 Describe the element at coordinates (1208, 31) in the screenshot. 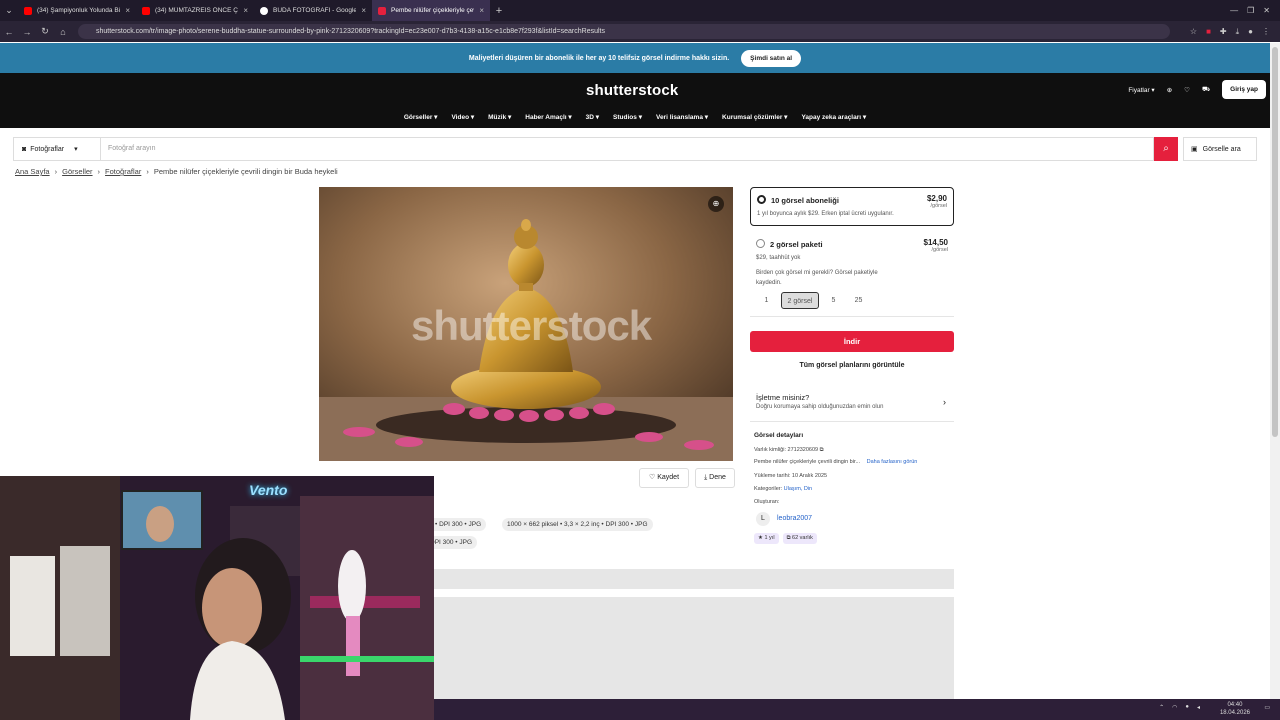

I see `extension-icon: ■` at that location.